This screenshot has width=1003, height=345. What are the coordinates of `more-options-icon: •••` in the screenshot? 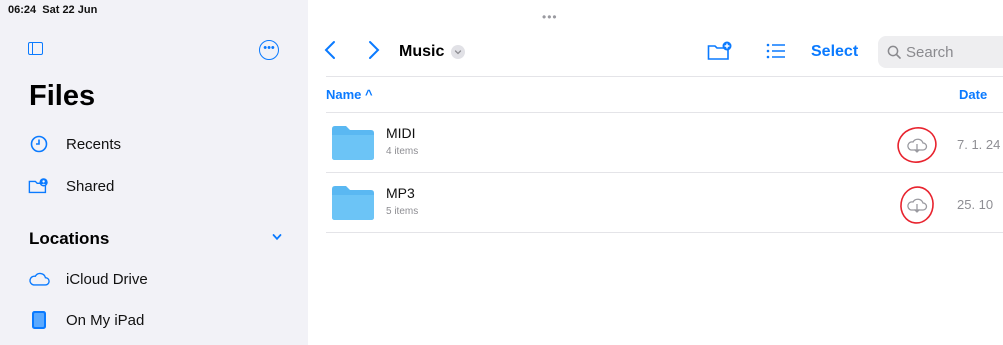 It's located at (269, 50).